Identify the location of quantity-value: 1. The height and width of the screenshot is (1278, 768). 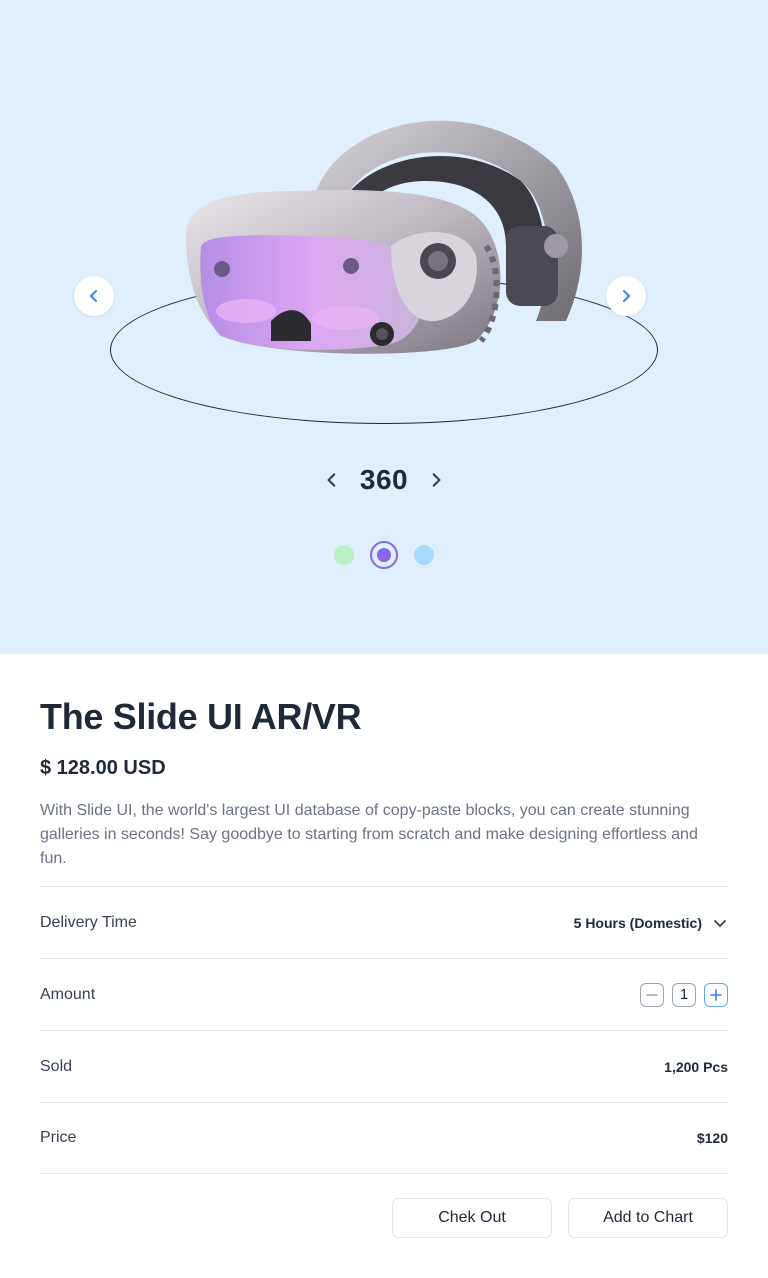
(684, 994).